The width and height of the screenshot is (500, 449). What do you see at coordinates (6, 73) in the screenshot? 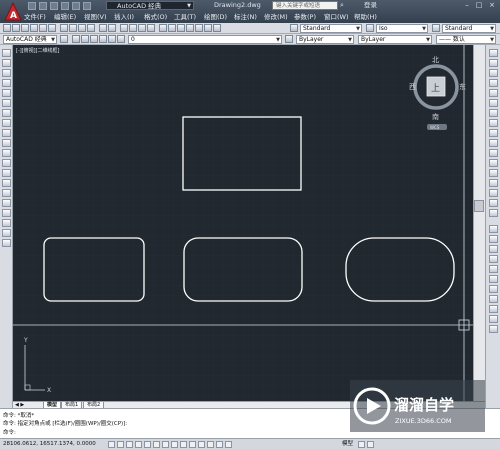
I see `polyline-icon` at bounding box center [6, 73].